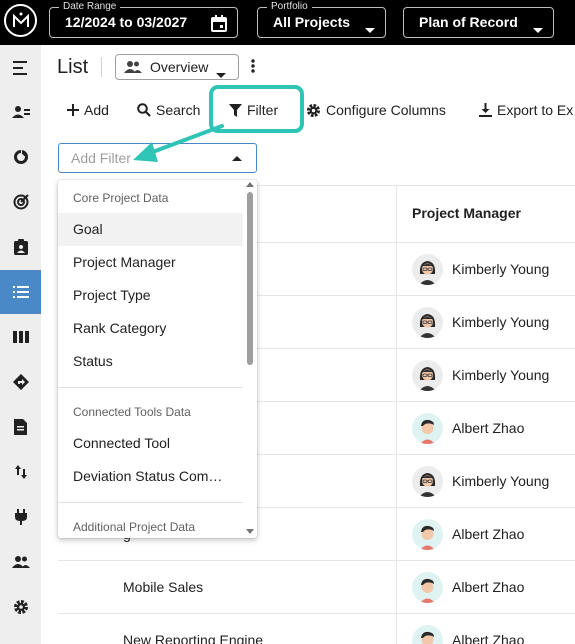  I want to click on swap-icon, so click(20, 472).